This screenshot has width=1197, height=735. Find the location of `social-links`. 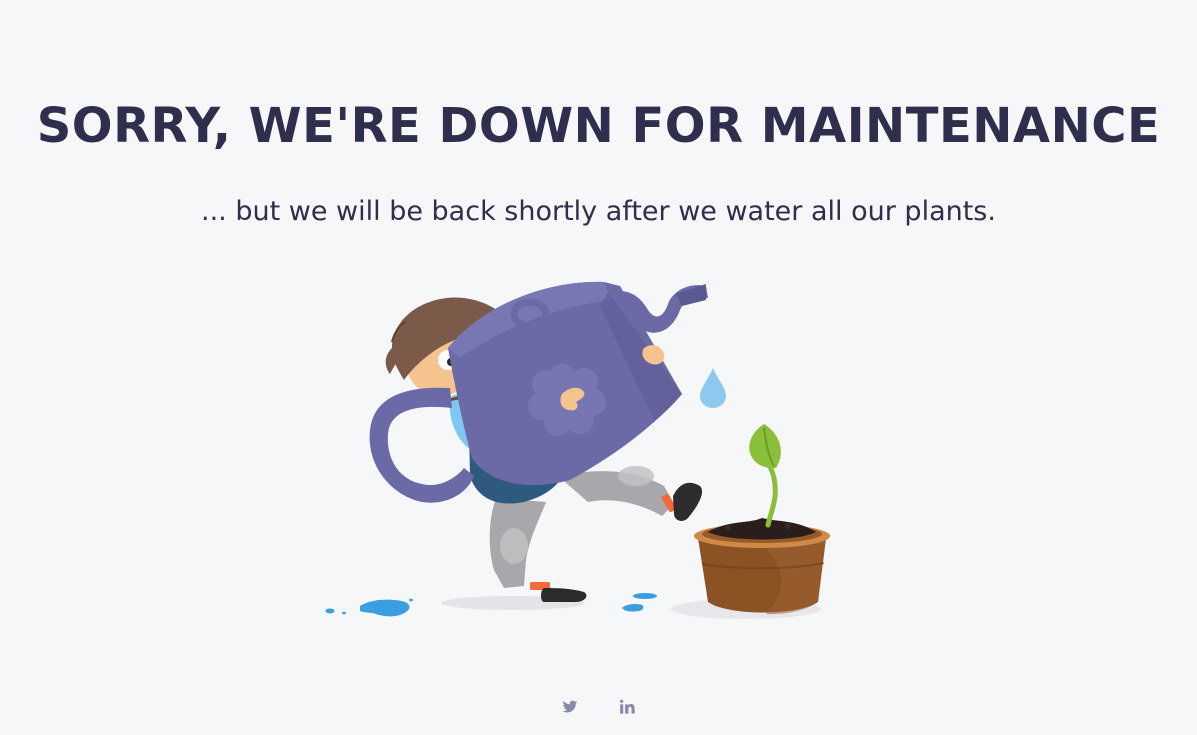

social-links is located at coordinates (598, 707).